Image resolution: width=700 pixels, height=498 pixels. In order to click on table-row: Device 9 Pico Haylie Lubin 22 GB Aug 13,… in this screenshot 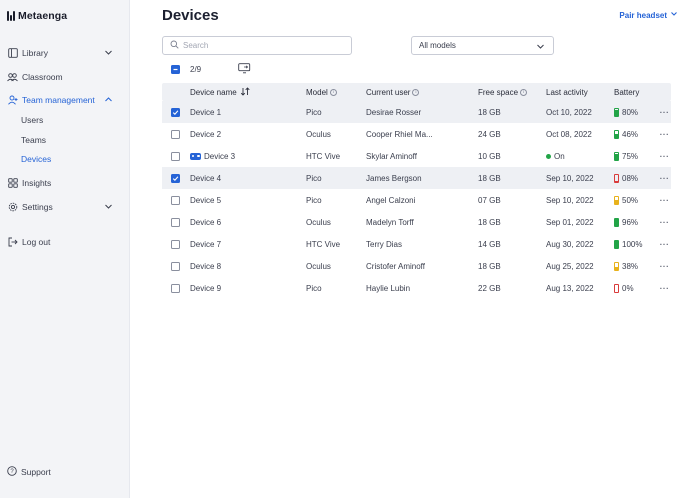, I will do `click(416, 288)`.